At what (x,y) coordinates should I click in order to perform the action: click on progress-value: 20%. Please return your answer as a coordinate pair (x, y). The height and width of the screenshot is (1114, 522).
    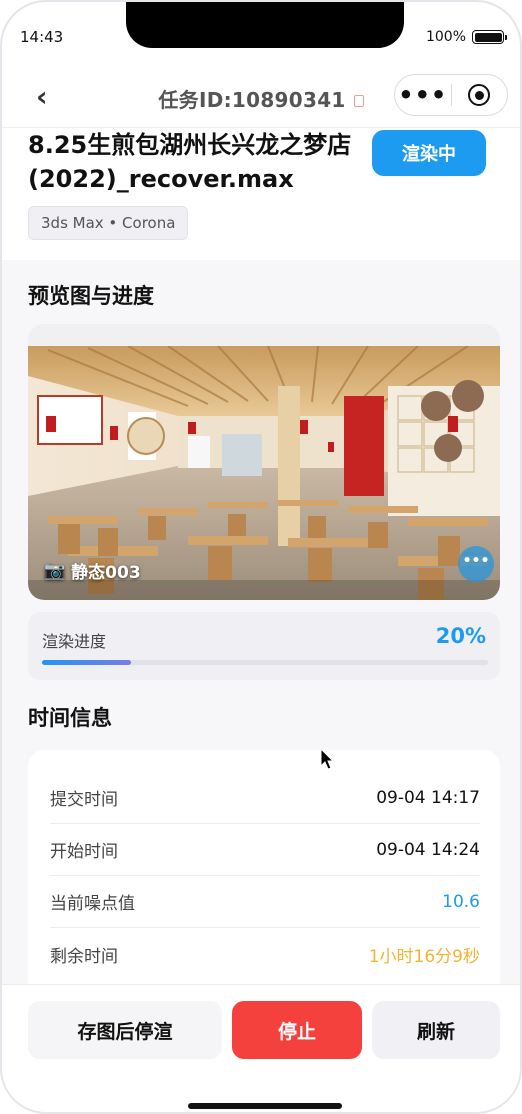
    Looking at the image, I should click on (460, 636).